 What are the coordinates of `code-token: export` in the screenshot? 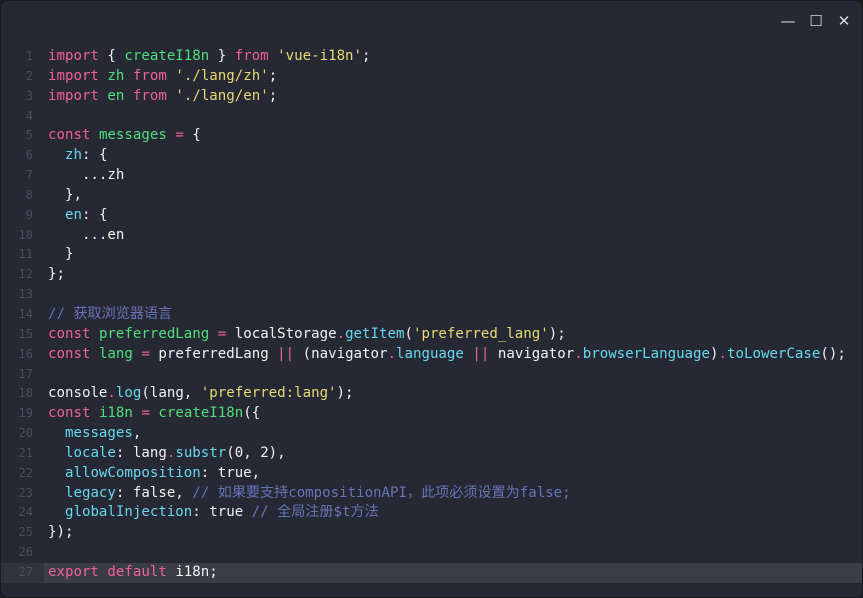 It's located at (73, 571).